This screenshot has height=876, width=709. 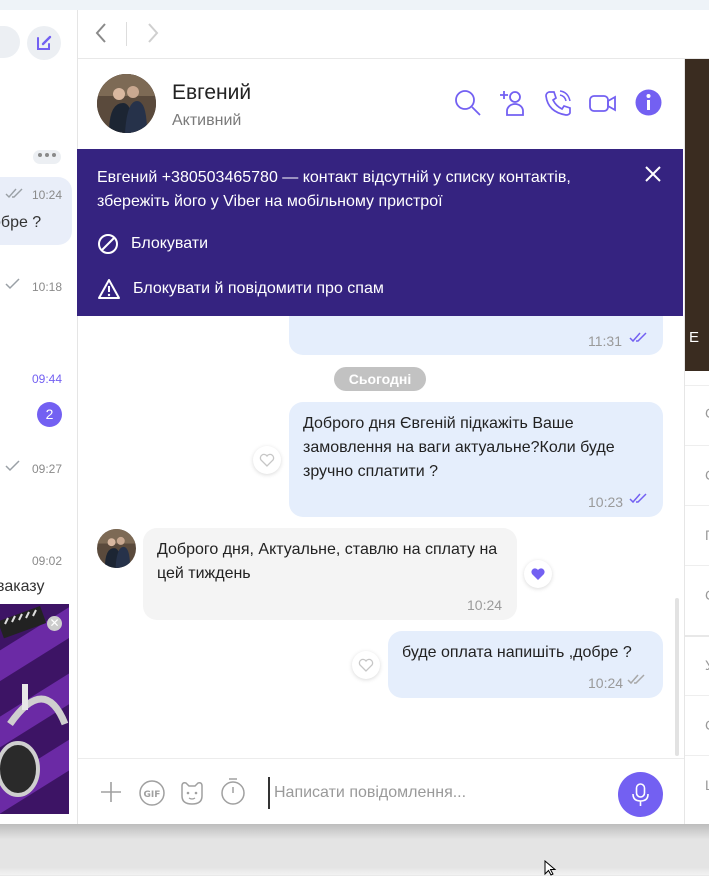 I want to click on compose-icon, so click(x=44, y=42).